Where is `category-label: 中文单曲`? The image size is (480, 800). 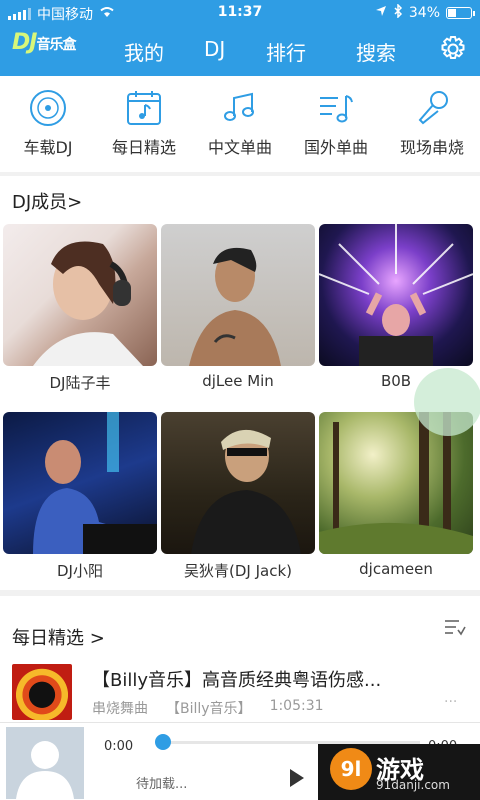 category-label: 中文单曲 is located at coordinates (239, 147).